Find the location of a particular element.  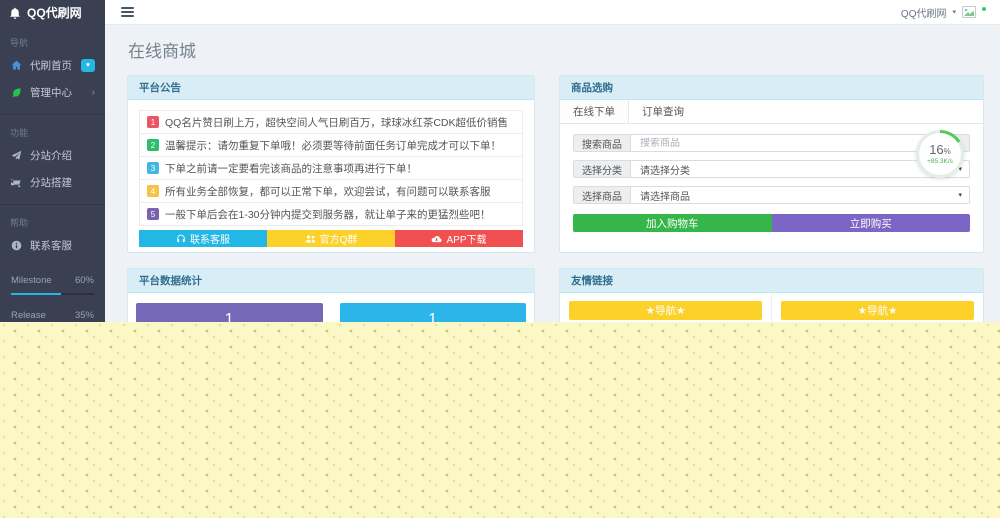

search-label: 搜索商品 is located at coordinates (602, 143).